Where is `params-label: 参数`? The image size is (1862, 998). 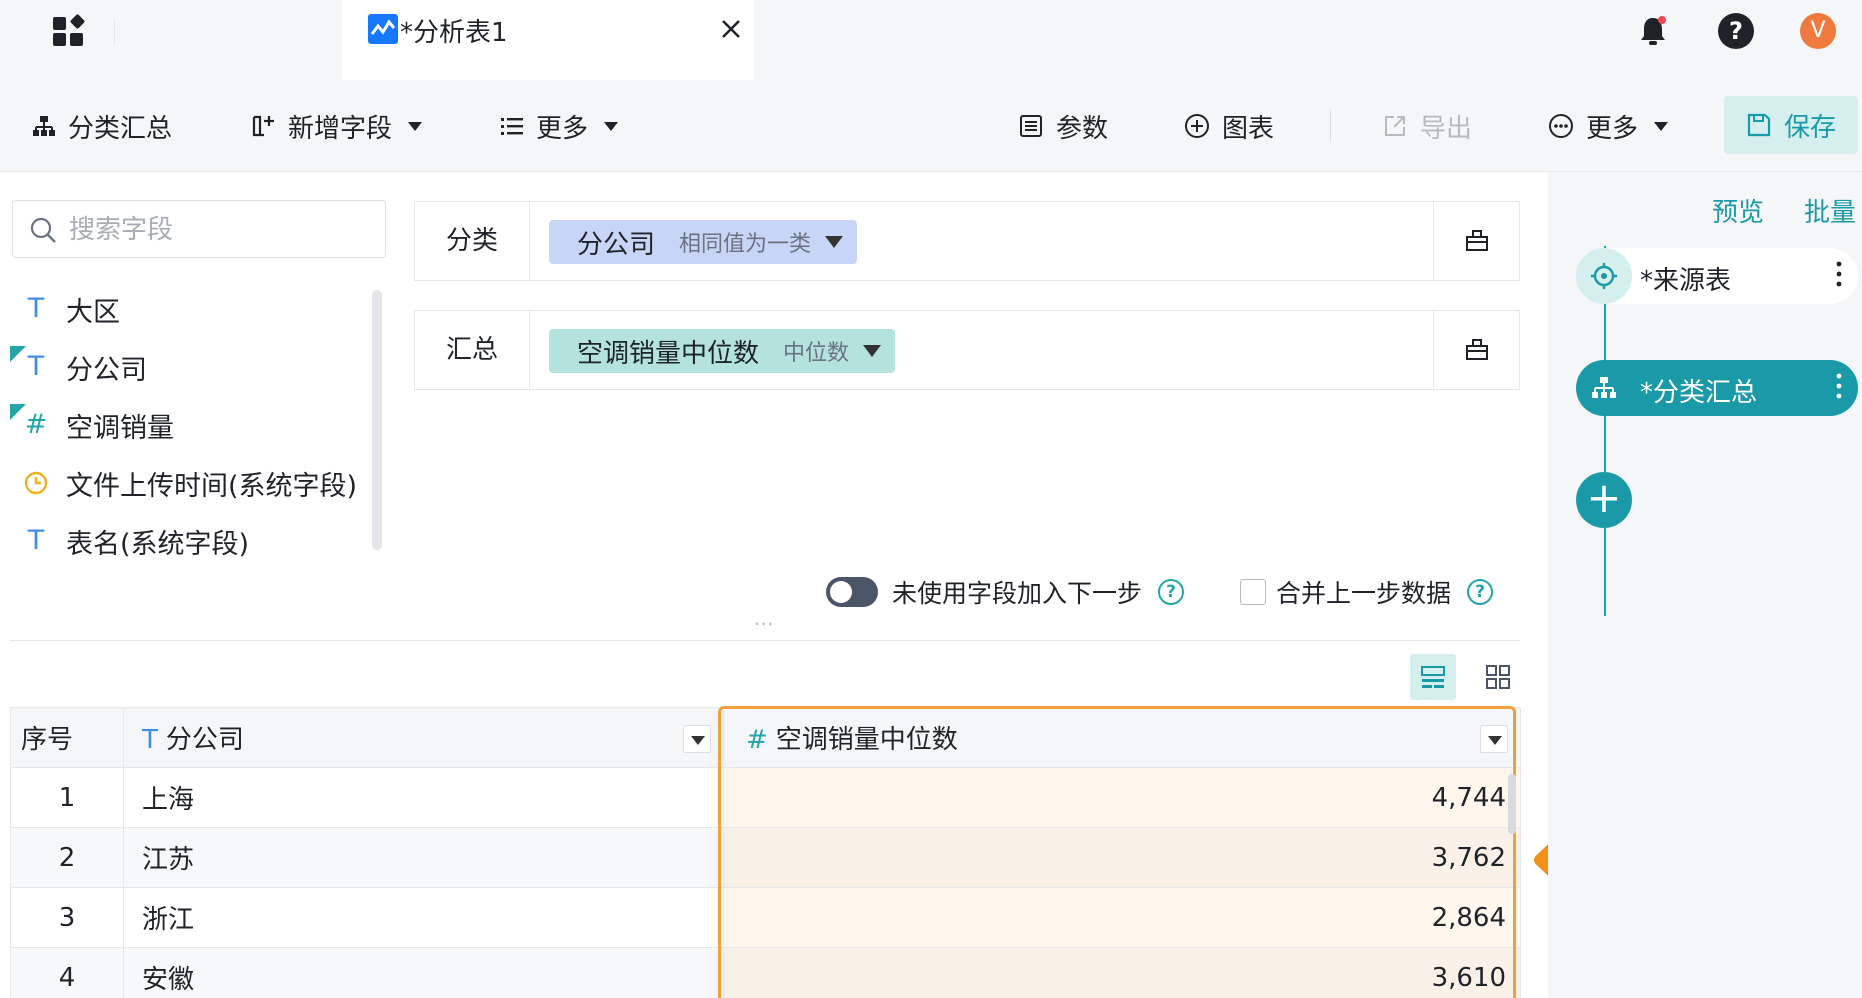 params-label: 参数 is located at coordinates (1082, 128).